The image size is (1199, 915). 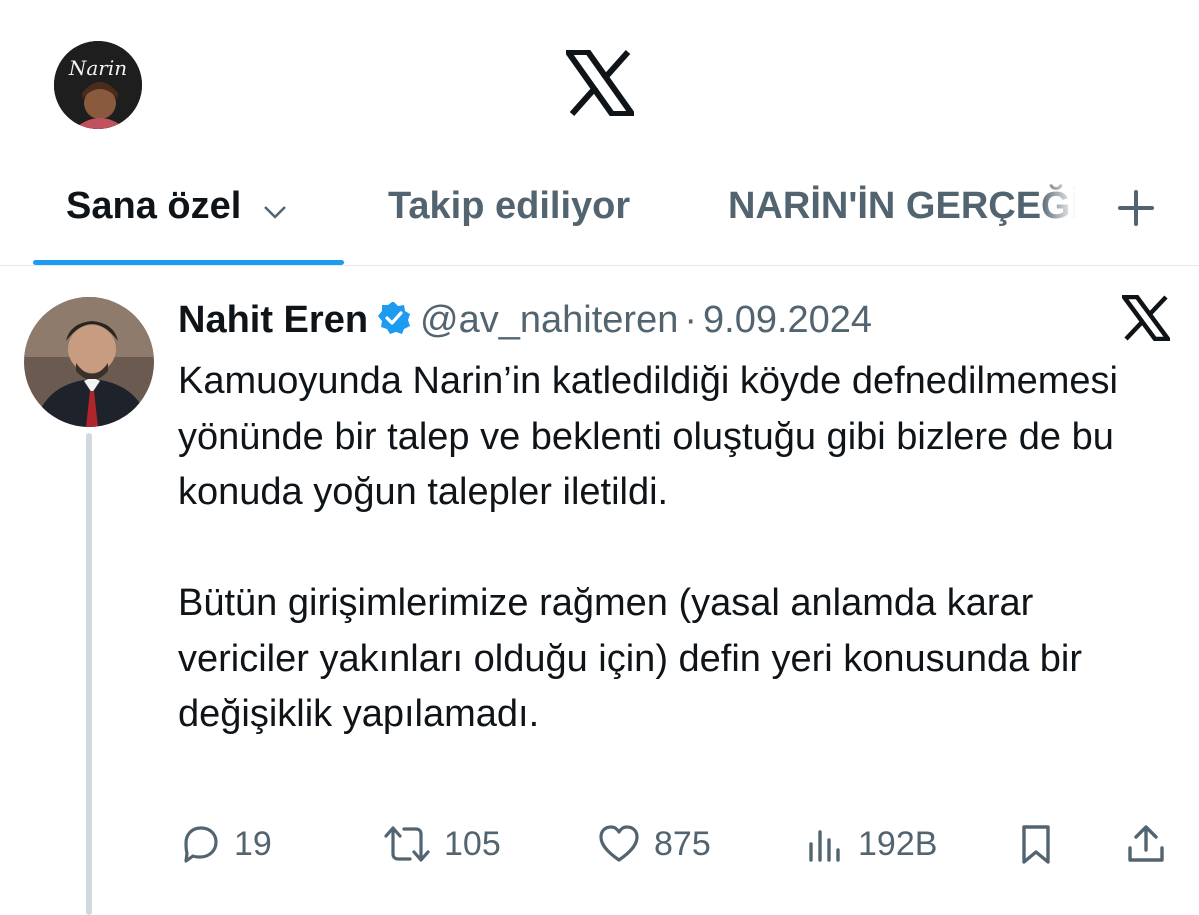 I want to click on repost-count: 105, so click(x=472, y=843).